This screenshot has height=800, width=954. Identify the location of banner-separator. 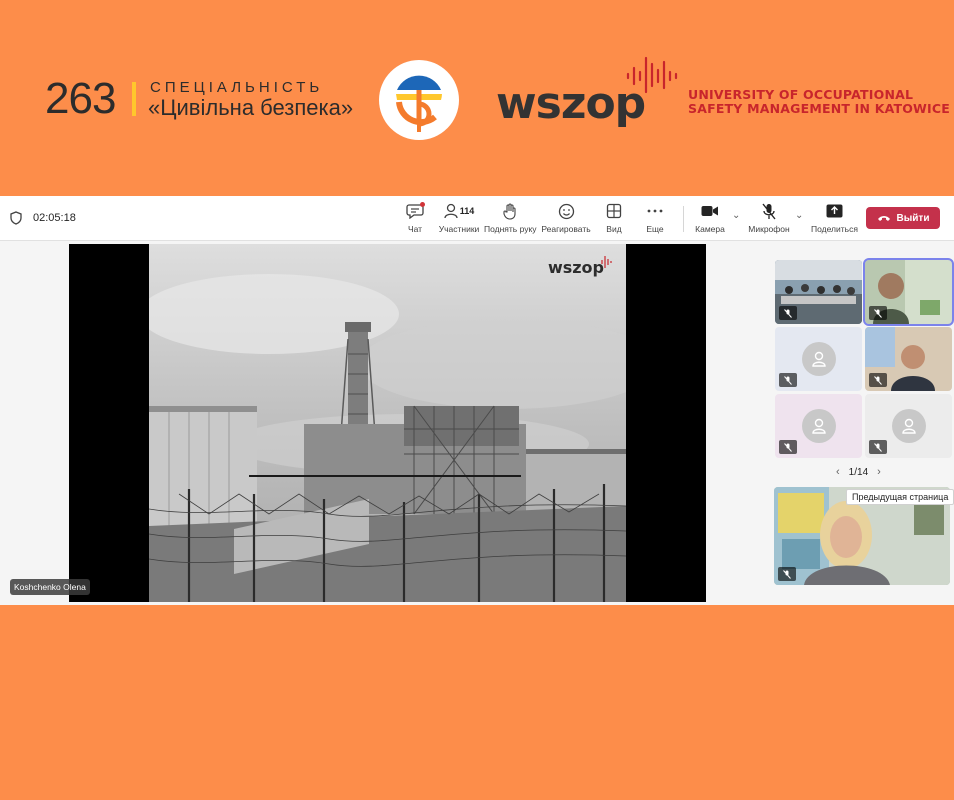
(134, 99).